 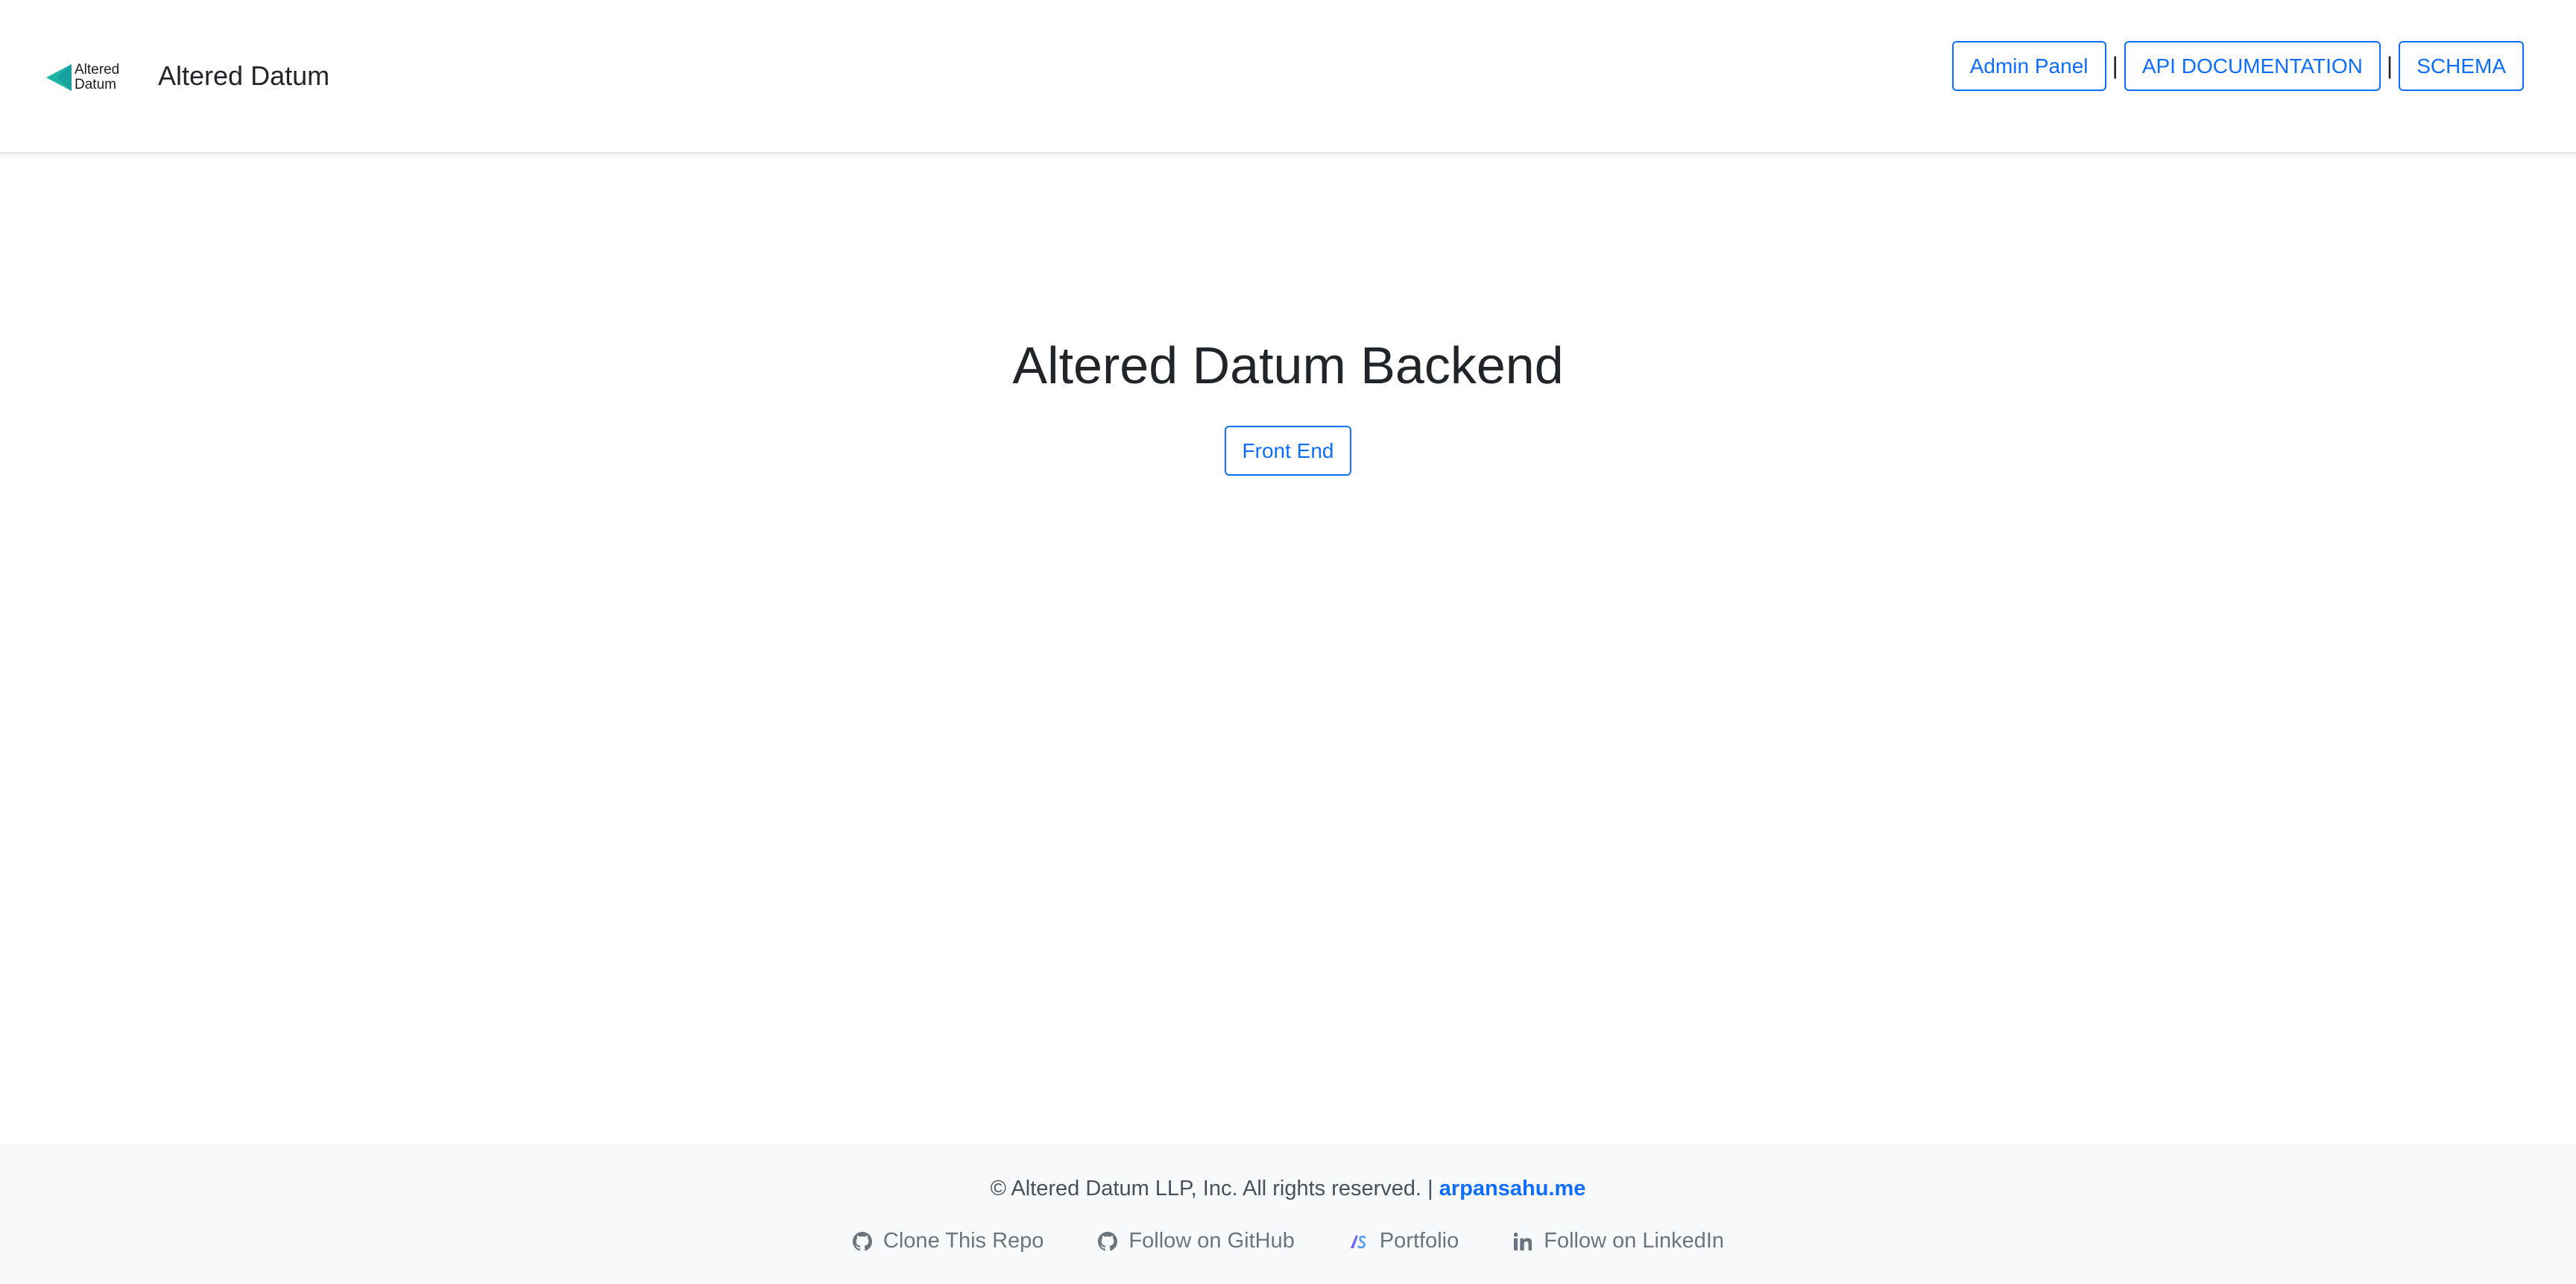 I want to click on follow-linkedin-label: Follow on LinkedIn, so click(x=1634, y=1241).